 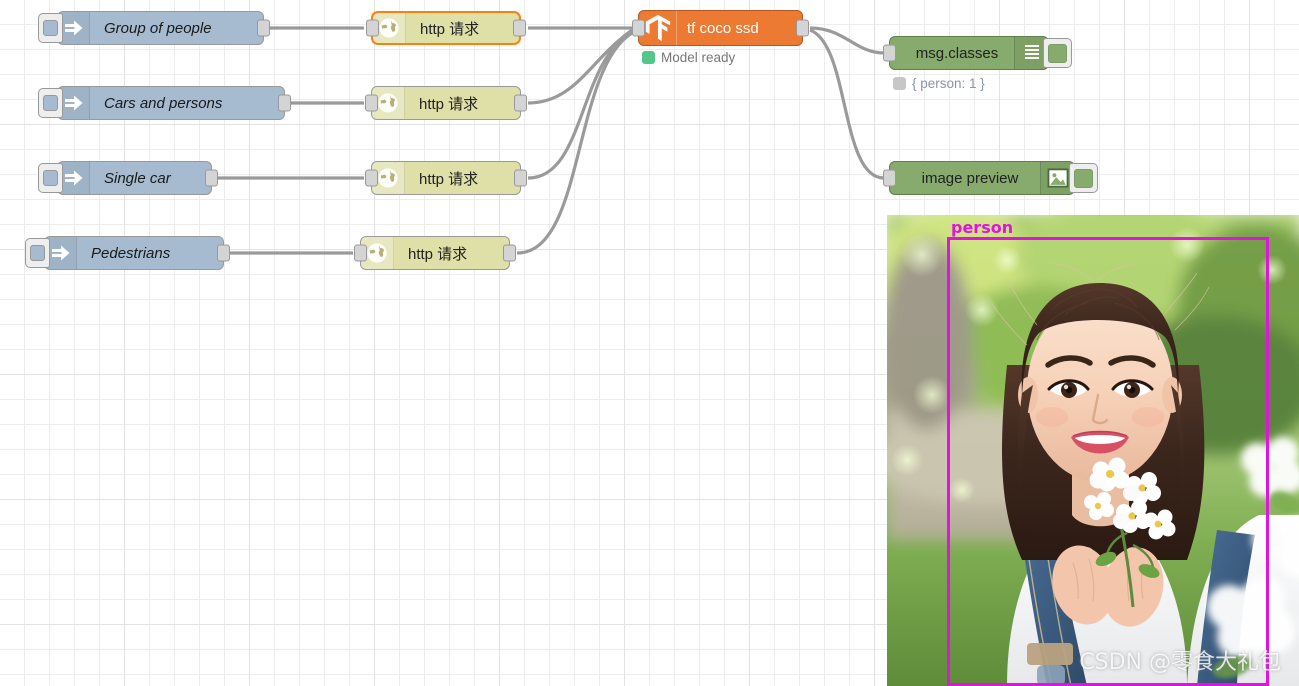 I want to click on tf-coco-ssd-status: Model ready, so click(x=688, y=57).